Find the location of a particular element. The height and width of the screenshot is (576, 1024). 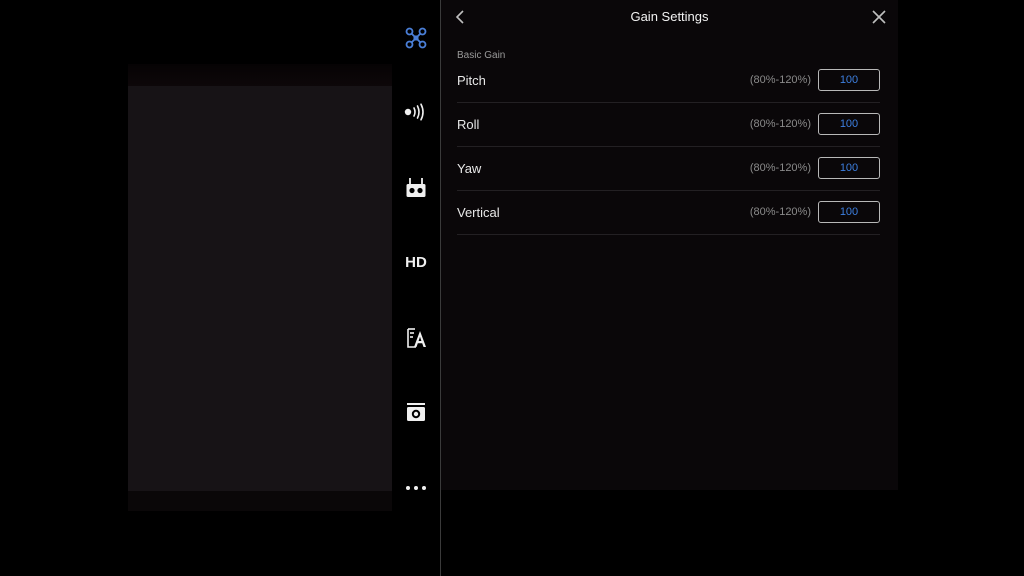

gain-row-yaw: Yaw (80%-120%) is located at coordinates (668, 169).